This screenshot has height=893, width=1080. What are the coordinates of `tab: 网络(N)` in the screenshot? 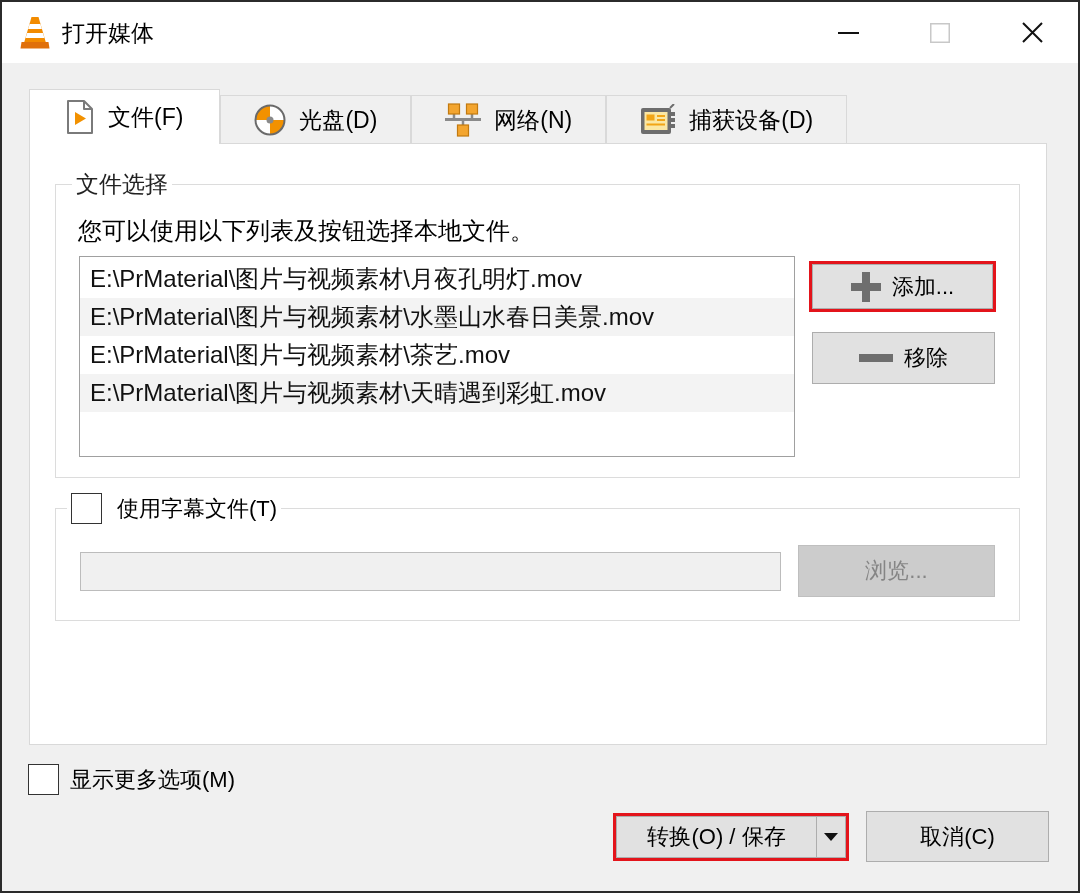 It's located at (509, 119).